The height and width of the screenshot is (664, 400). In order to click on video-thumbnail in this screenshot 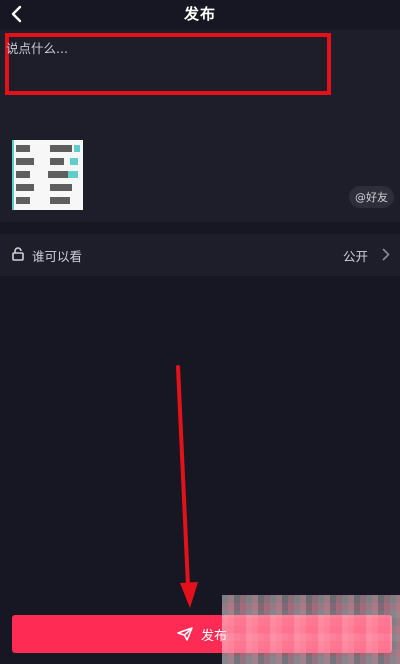, I will do `click(47, 175)`.